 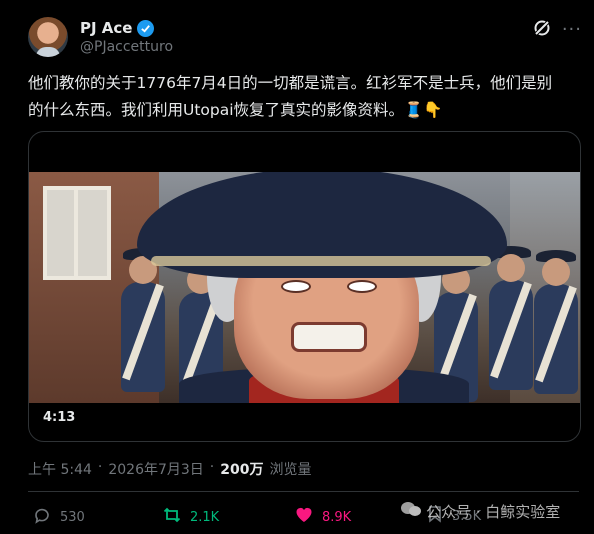 What do you see at coordinates (290, 470) in the screenshot?
I see `view-label: 浏览量` at bounding box center [290, 470].